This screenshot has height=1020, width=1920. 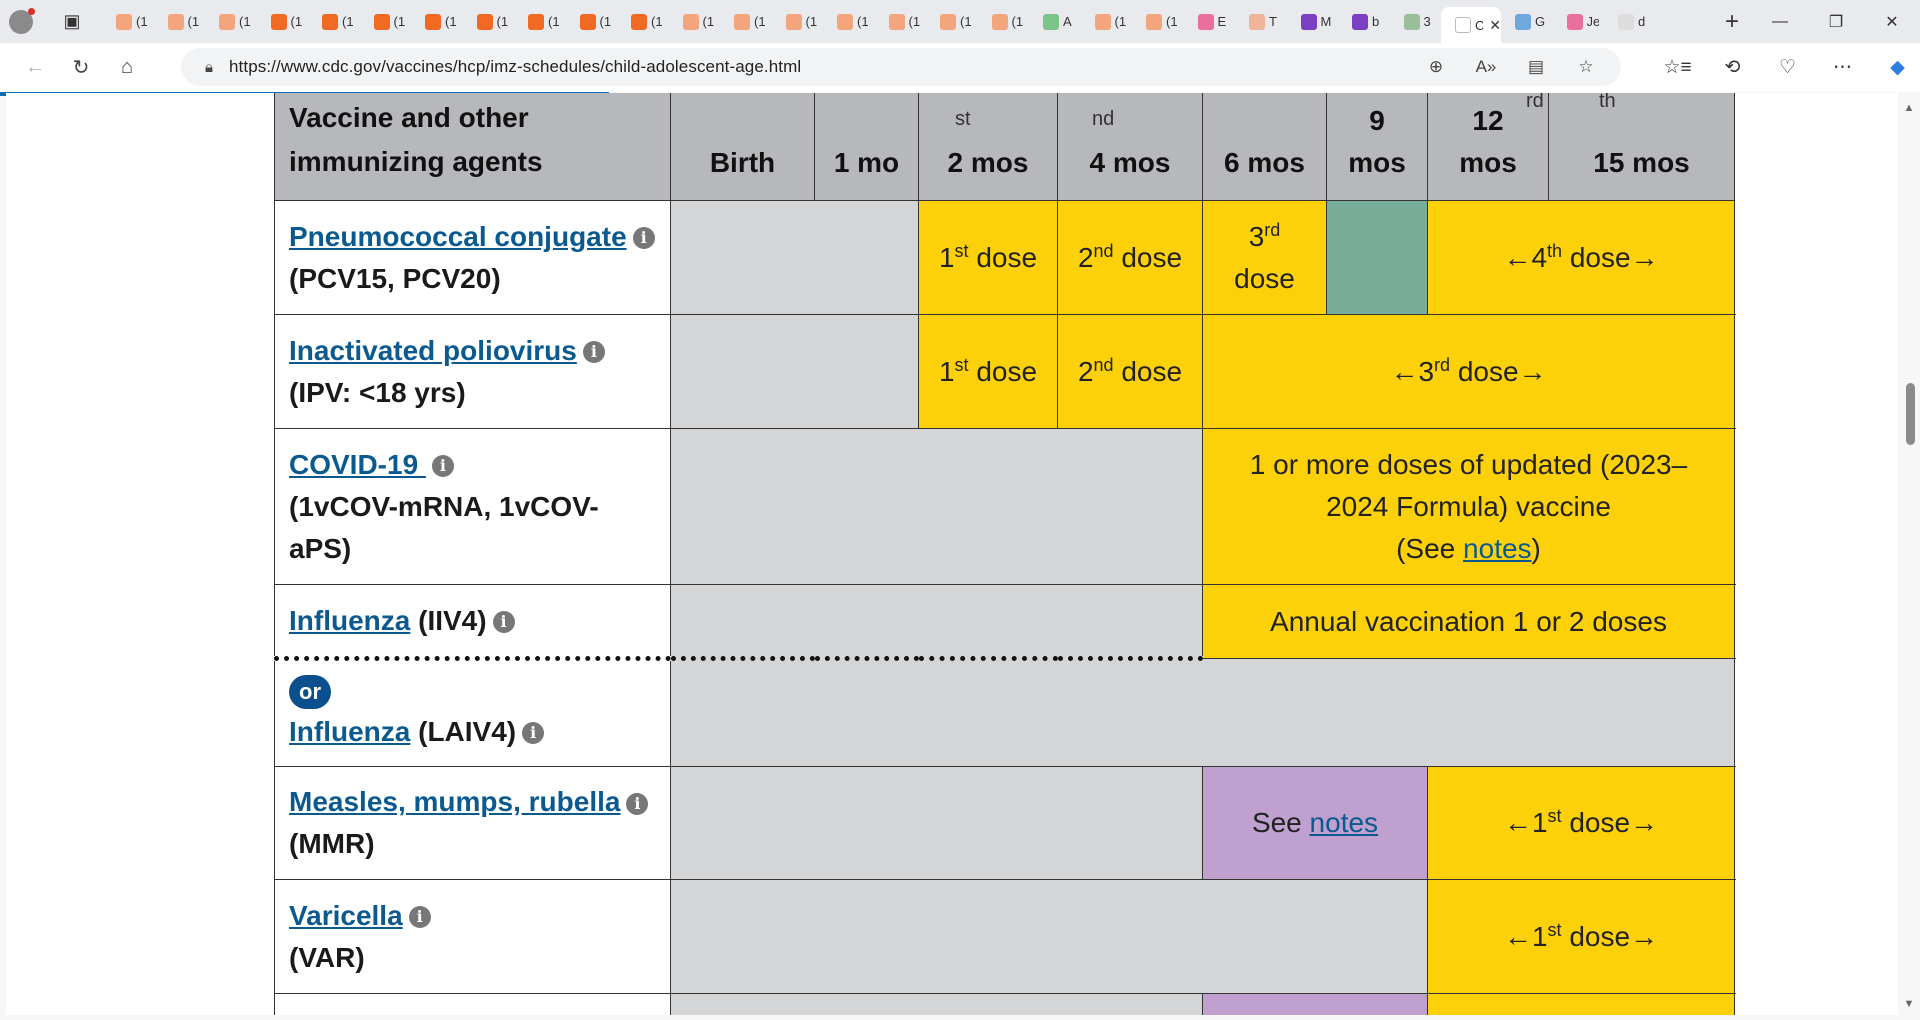 I want to click on back-arrow-icon: ←, so click(x=35, y=68).